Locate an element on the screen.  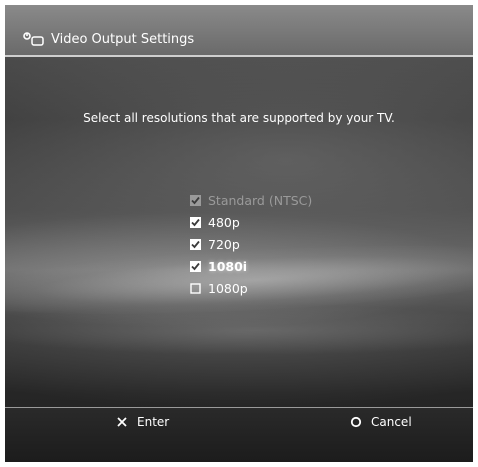
resolution-label: Standard (NTSC) is located at coordinates (260, 200).